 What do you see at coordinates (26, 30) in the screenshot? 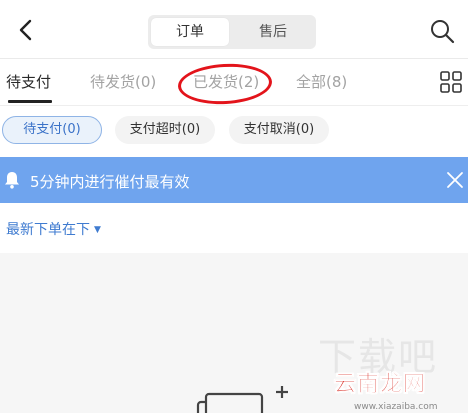
I see `back-icon` at bounding box center [26, 30].